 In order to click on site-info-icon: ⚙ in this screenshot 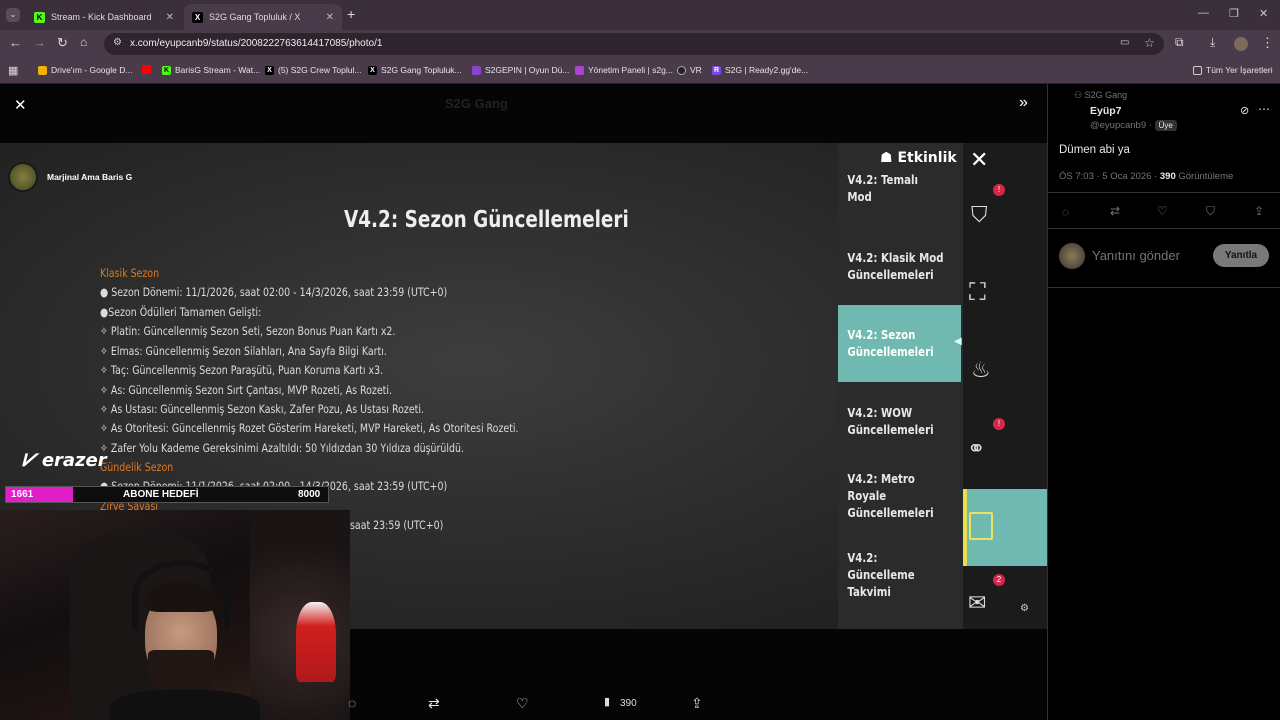, I will do `click(117, 42)`.